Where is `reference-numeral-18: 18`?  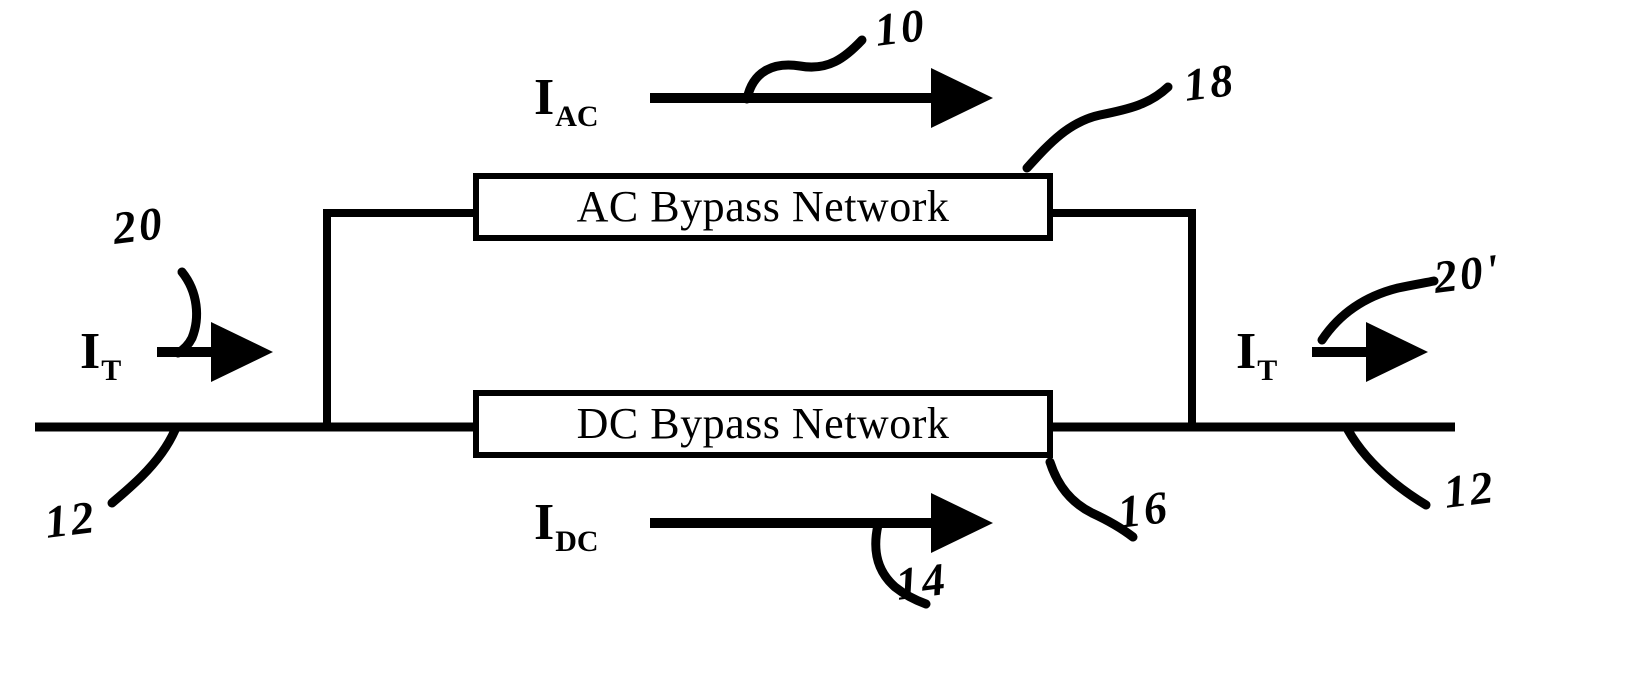
reference-numeral-18: 18 is located at coordinates (1209, 82).